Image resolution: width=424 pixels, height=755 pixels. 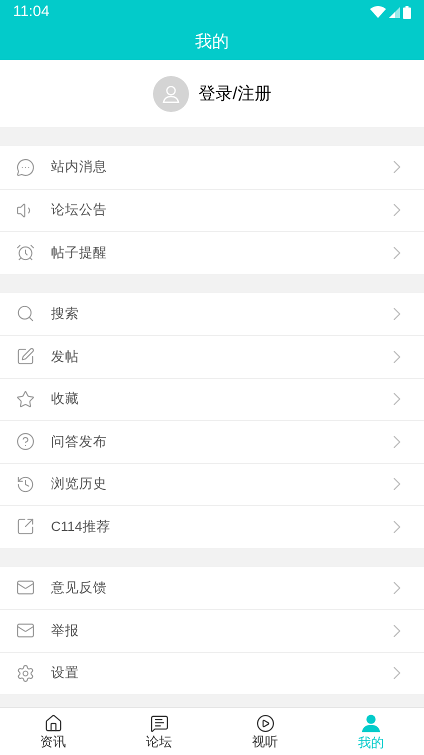 I want to click on menu-label: 浏览历史, so click(x=79, y=484).